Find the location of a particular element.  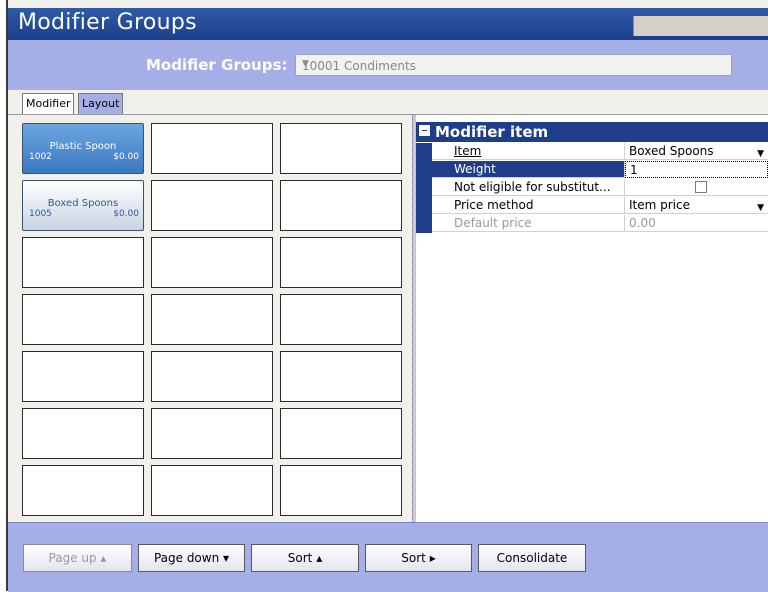

price-method-dropdown: Item price ▼ is located at coordinates (696, 205).